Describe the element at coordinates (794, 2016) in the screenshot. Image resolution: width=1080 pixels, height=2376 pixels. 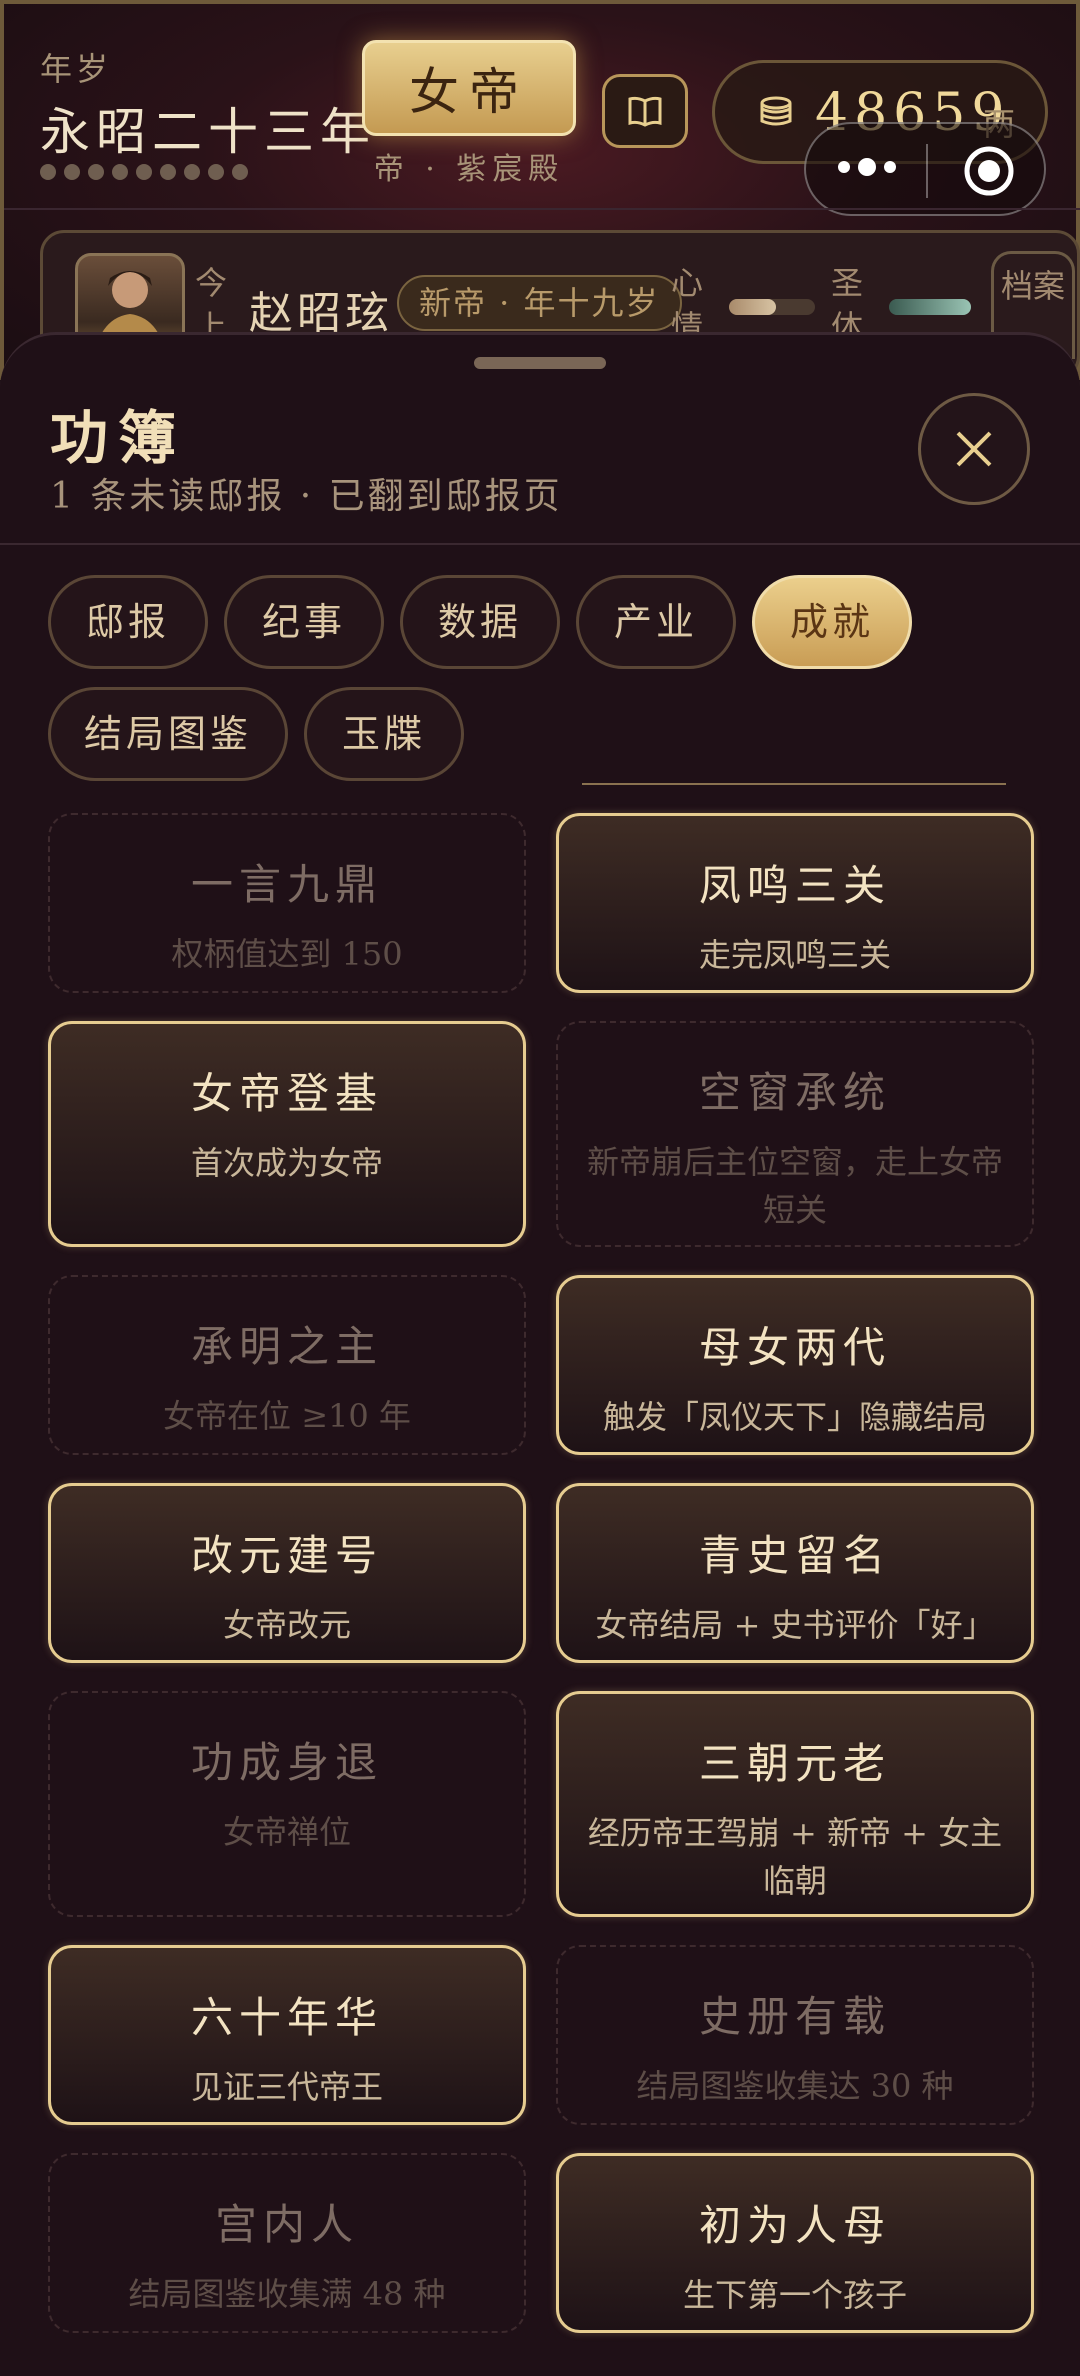
I see `achievement-title: 史册有载` at that location.